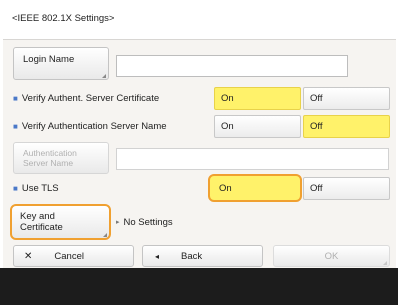  What do you see at coordinates (37, 216) in the screenshot?
I see `key-cert-label-line1: Key and` at bounding box center [37, 216].